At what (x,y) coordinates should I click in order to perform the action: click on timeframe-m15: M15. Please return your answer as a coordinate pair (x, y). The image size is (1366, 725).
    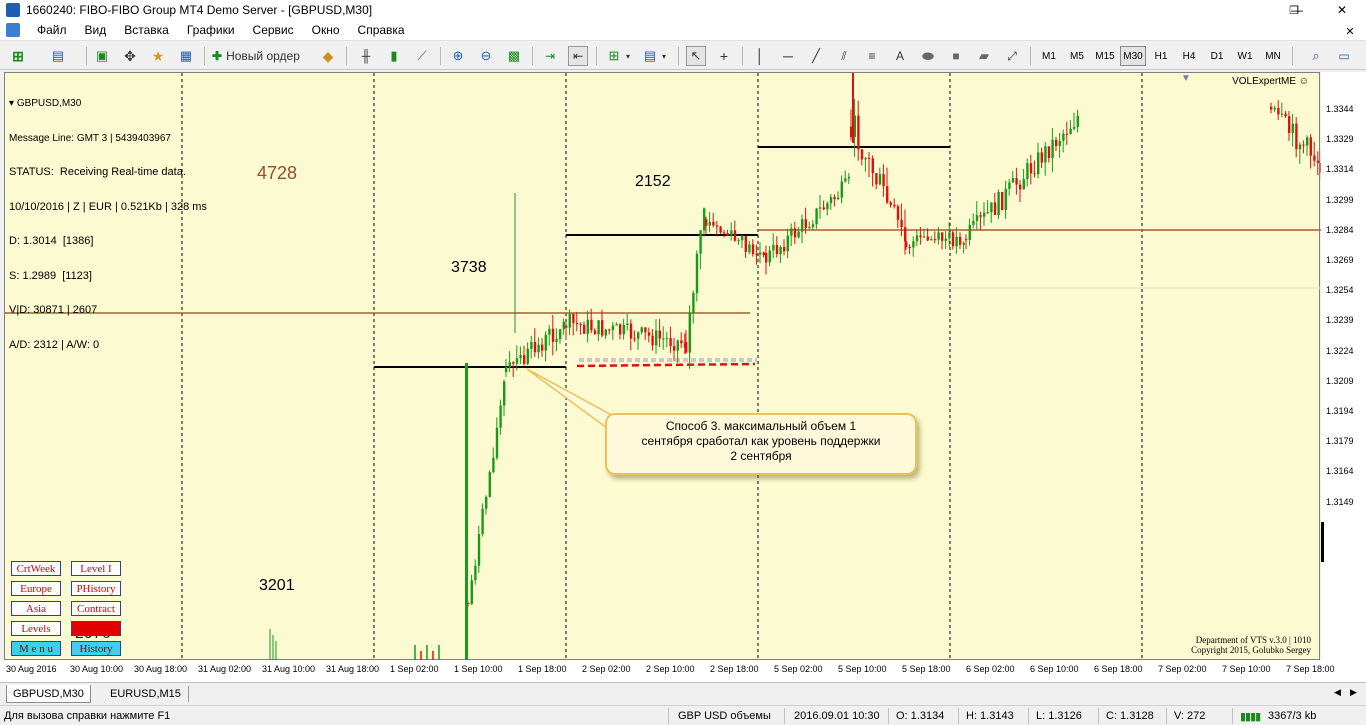
    Looking at the image, I should click on (1105, 56).